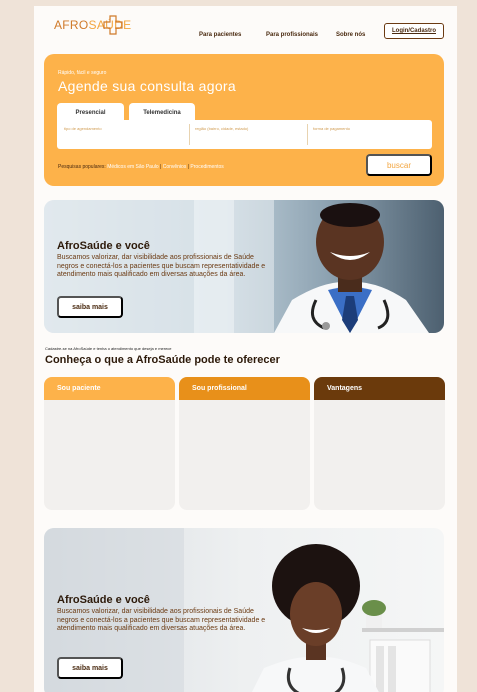  What do you see at coordinates (206, 167) in the screenshot?
I see `popular-link-procedimentos: Procedimentos` at bounding box center [206, 167].